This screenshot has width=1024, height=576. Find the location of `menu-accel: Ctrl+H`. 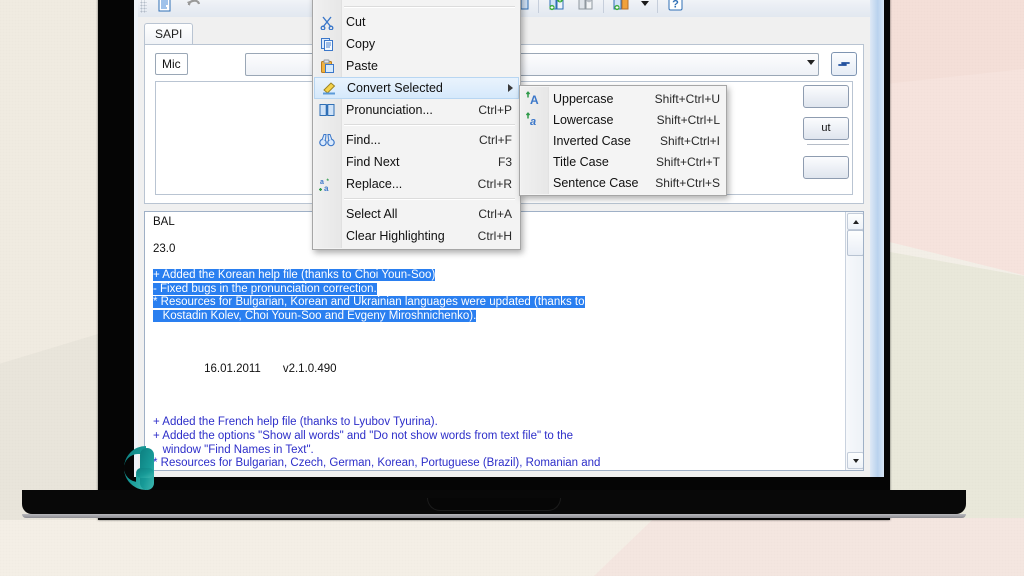

menu-accel: Ctrl+H is located at coordinates (494, 236).